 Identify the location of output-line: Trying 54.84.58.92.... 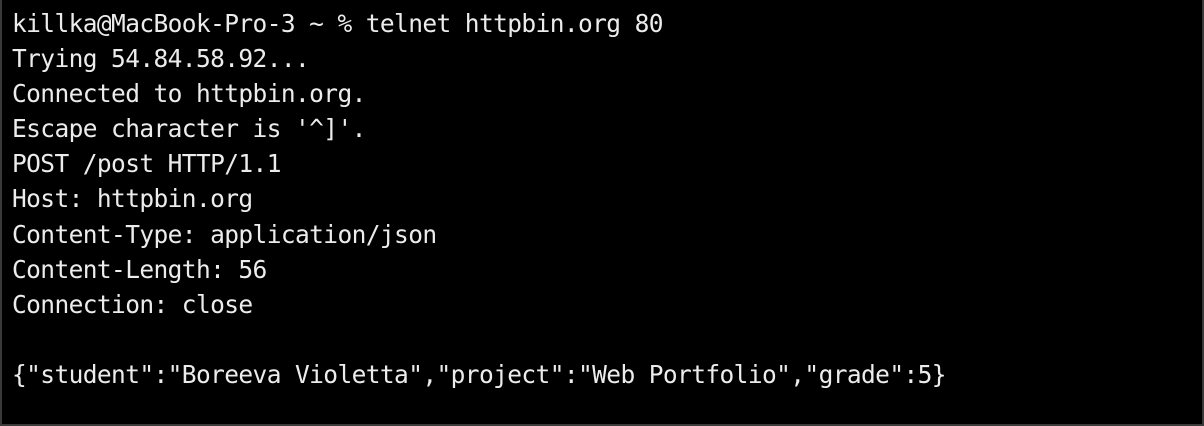
(161, 59).